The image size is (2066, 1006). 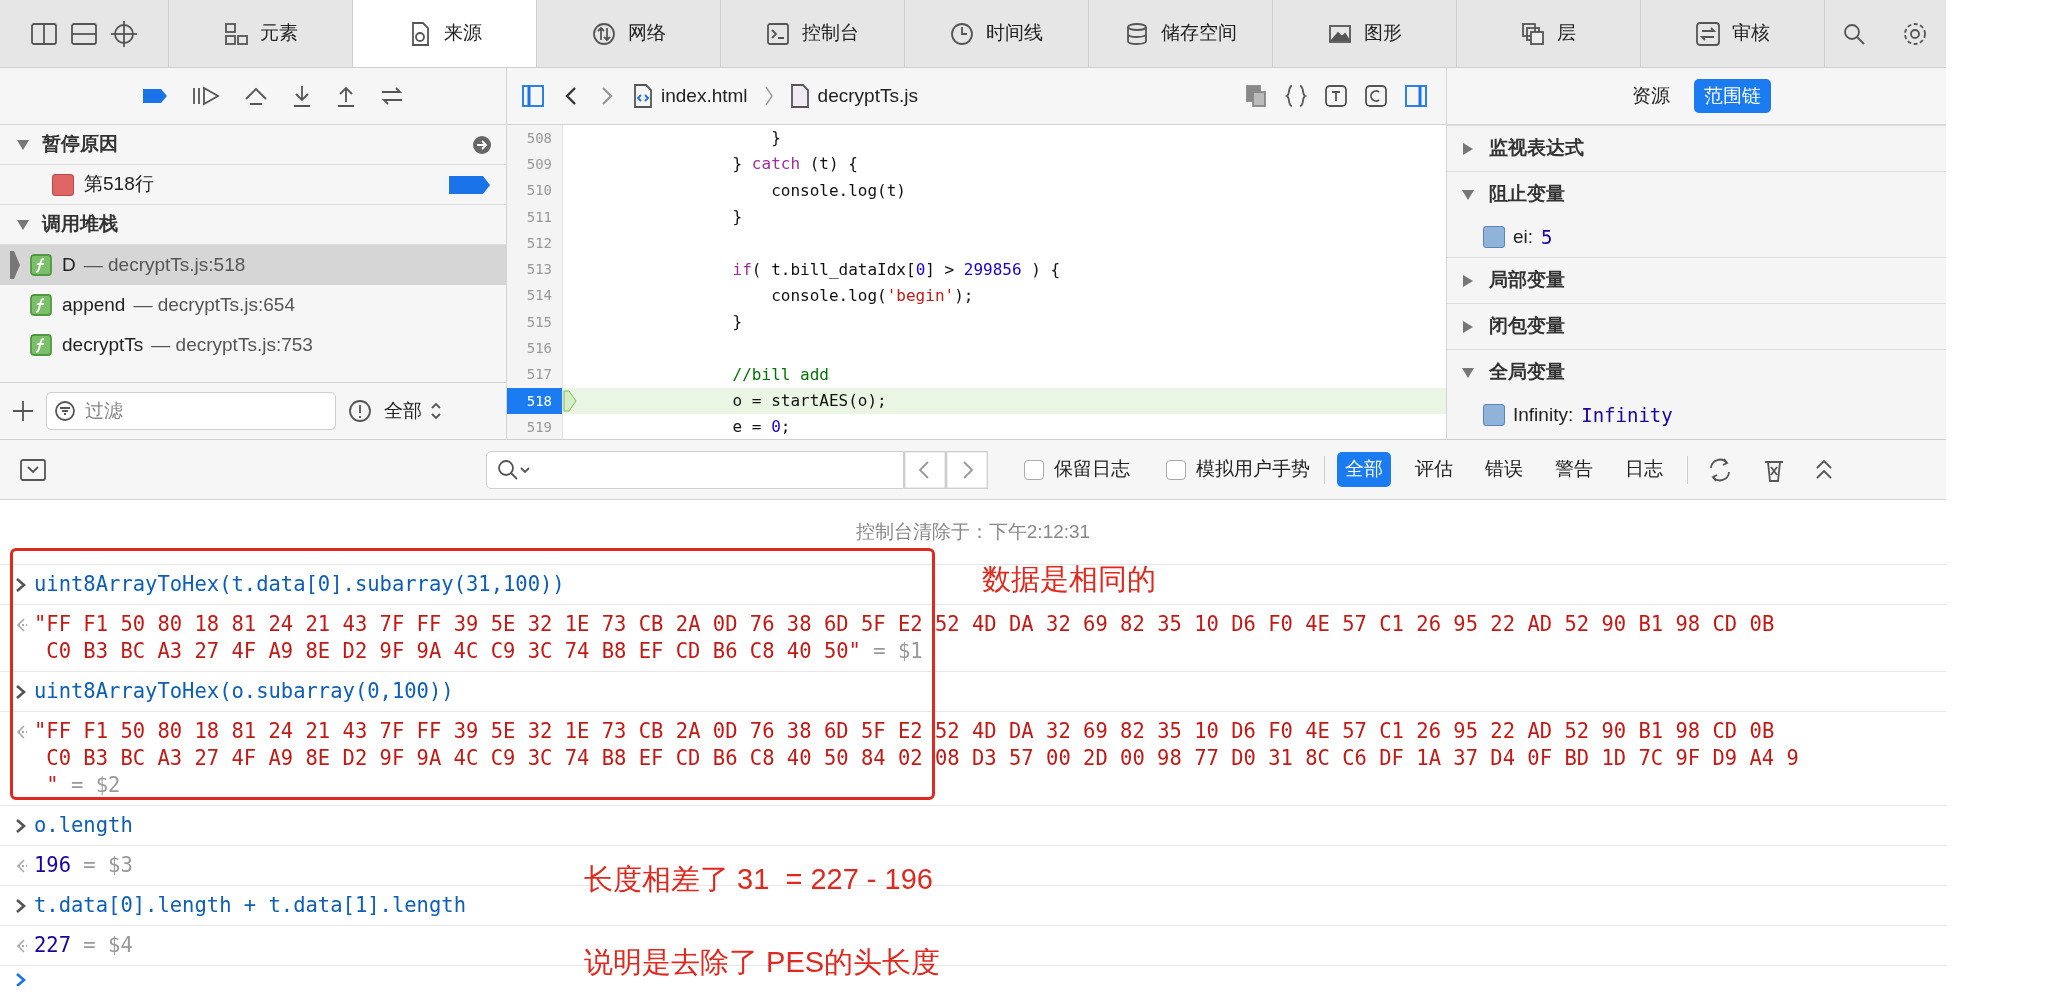 What do you see at coordinates (535, 401) in the screenshot?
I see `line-number: 518` at bounding box center [535, 401].